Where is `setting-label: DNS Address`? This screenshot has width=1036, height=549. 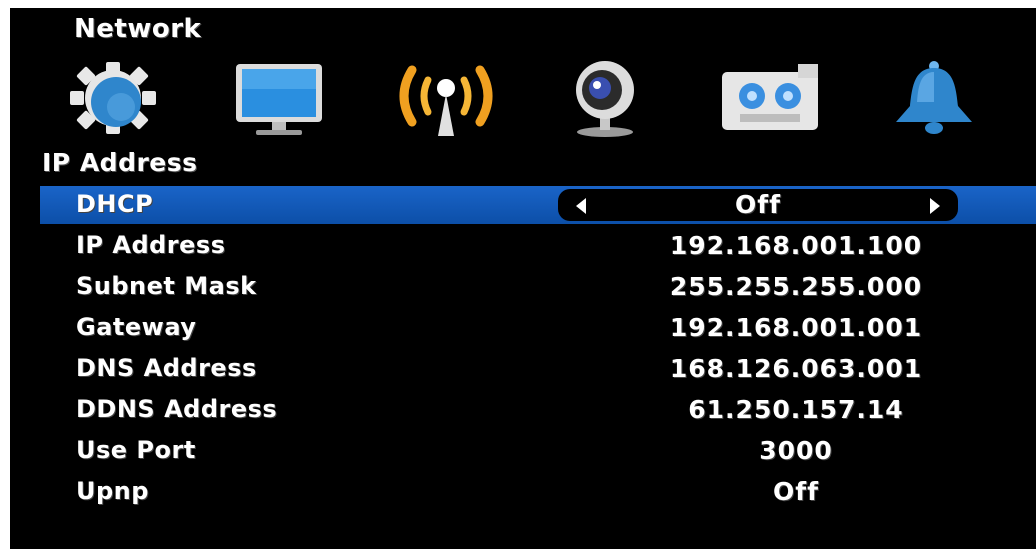
setting-label: DNS Address is located at coordinates (166, 368).